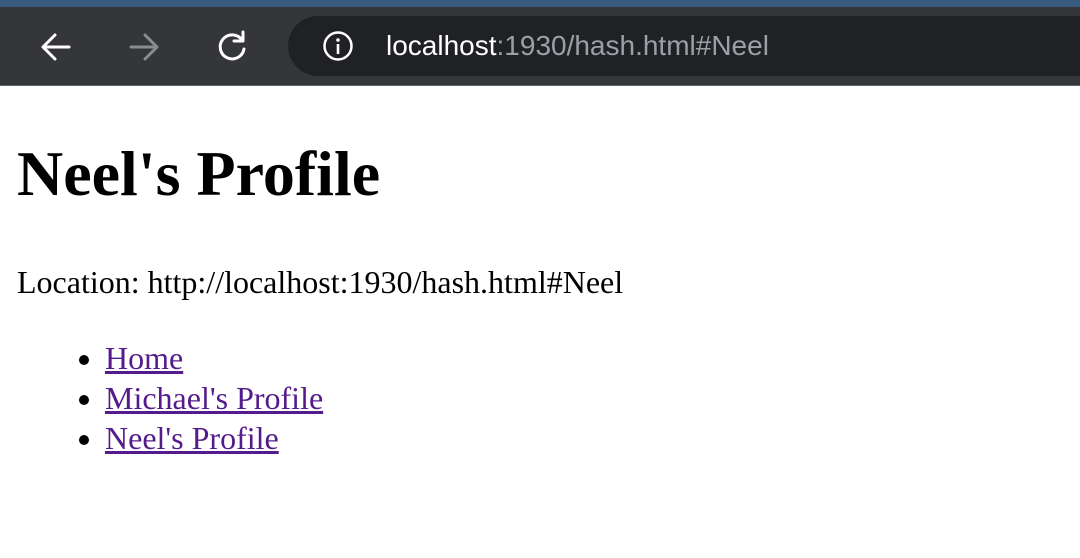  I want to click on url-text: localhost:1930/hash.html#Neel, so click(577, 46).